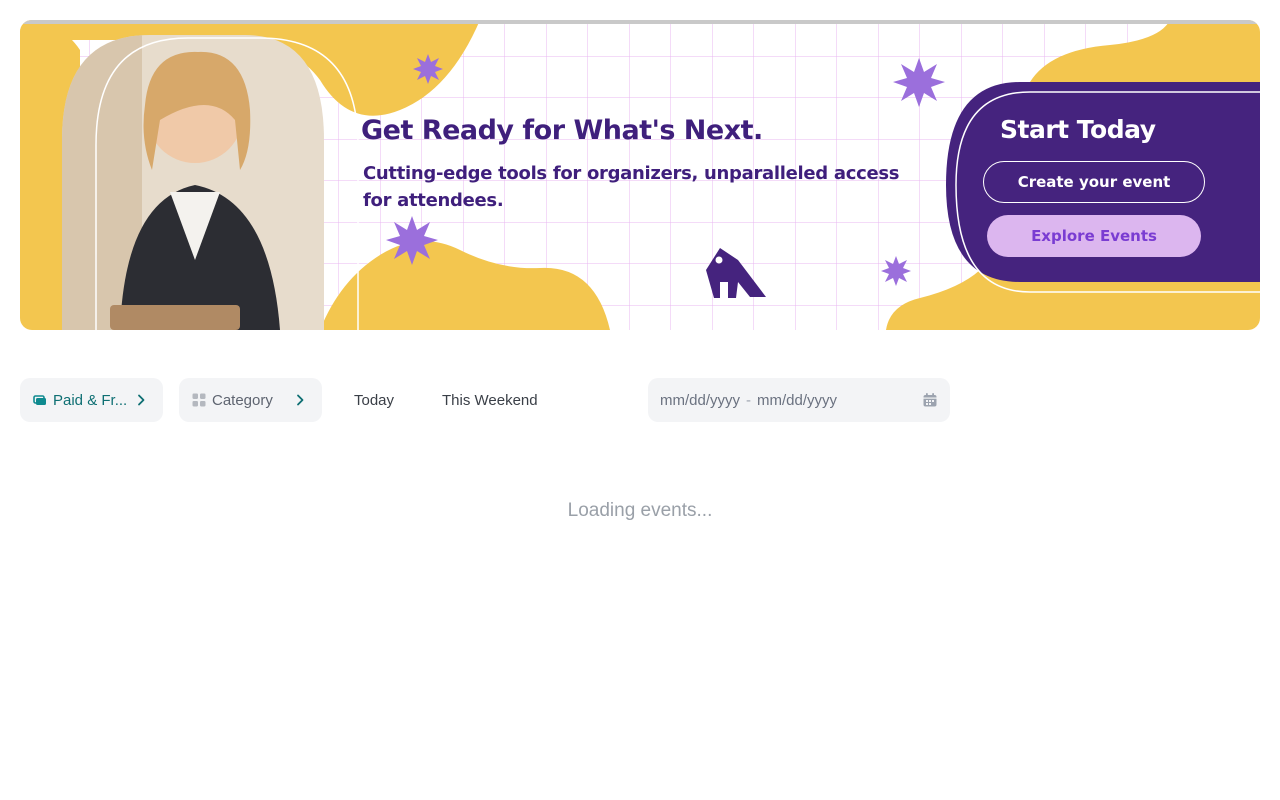 Image resolution: width=1280 pixels, height=800 pixels. What do you see at coordinates (640, 22) in the screenshot?
I see `banner-top-border` at bounding box center [640, 22].